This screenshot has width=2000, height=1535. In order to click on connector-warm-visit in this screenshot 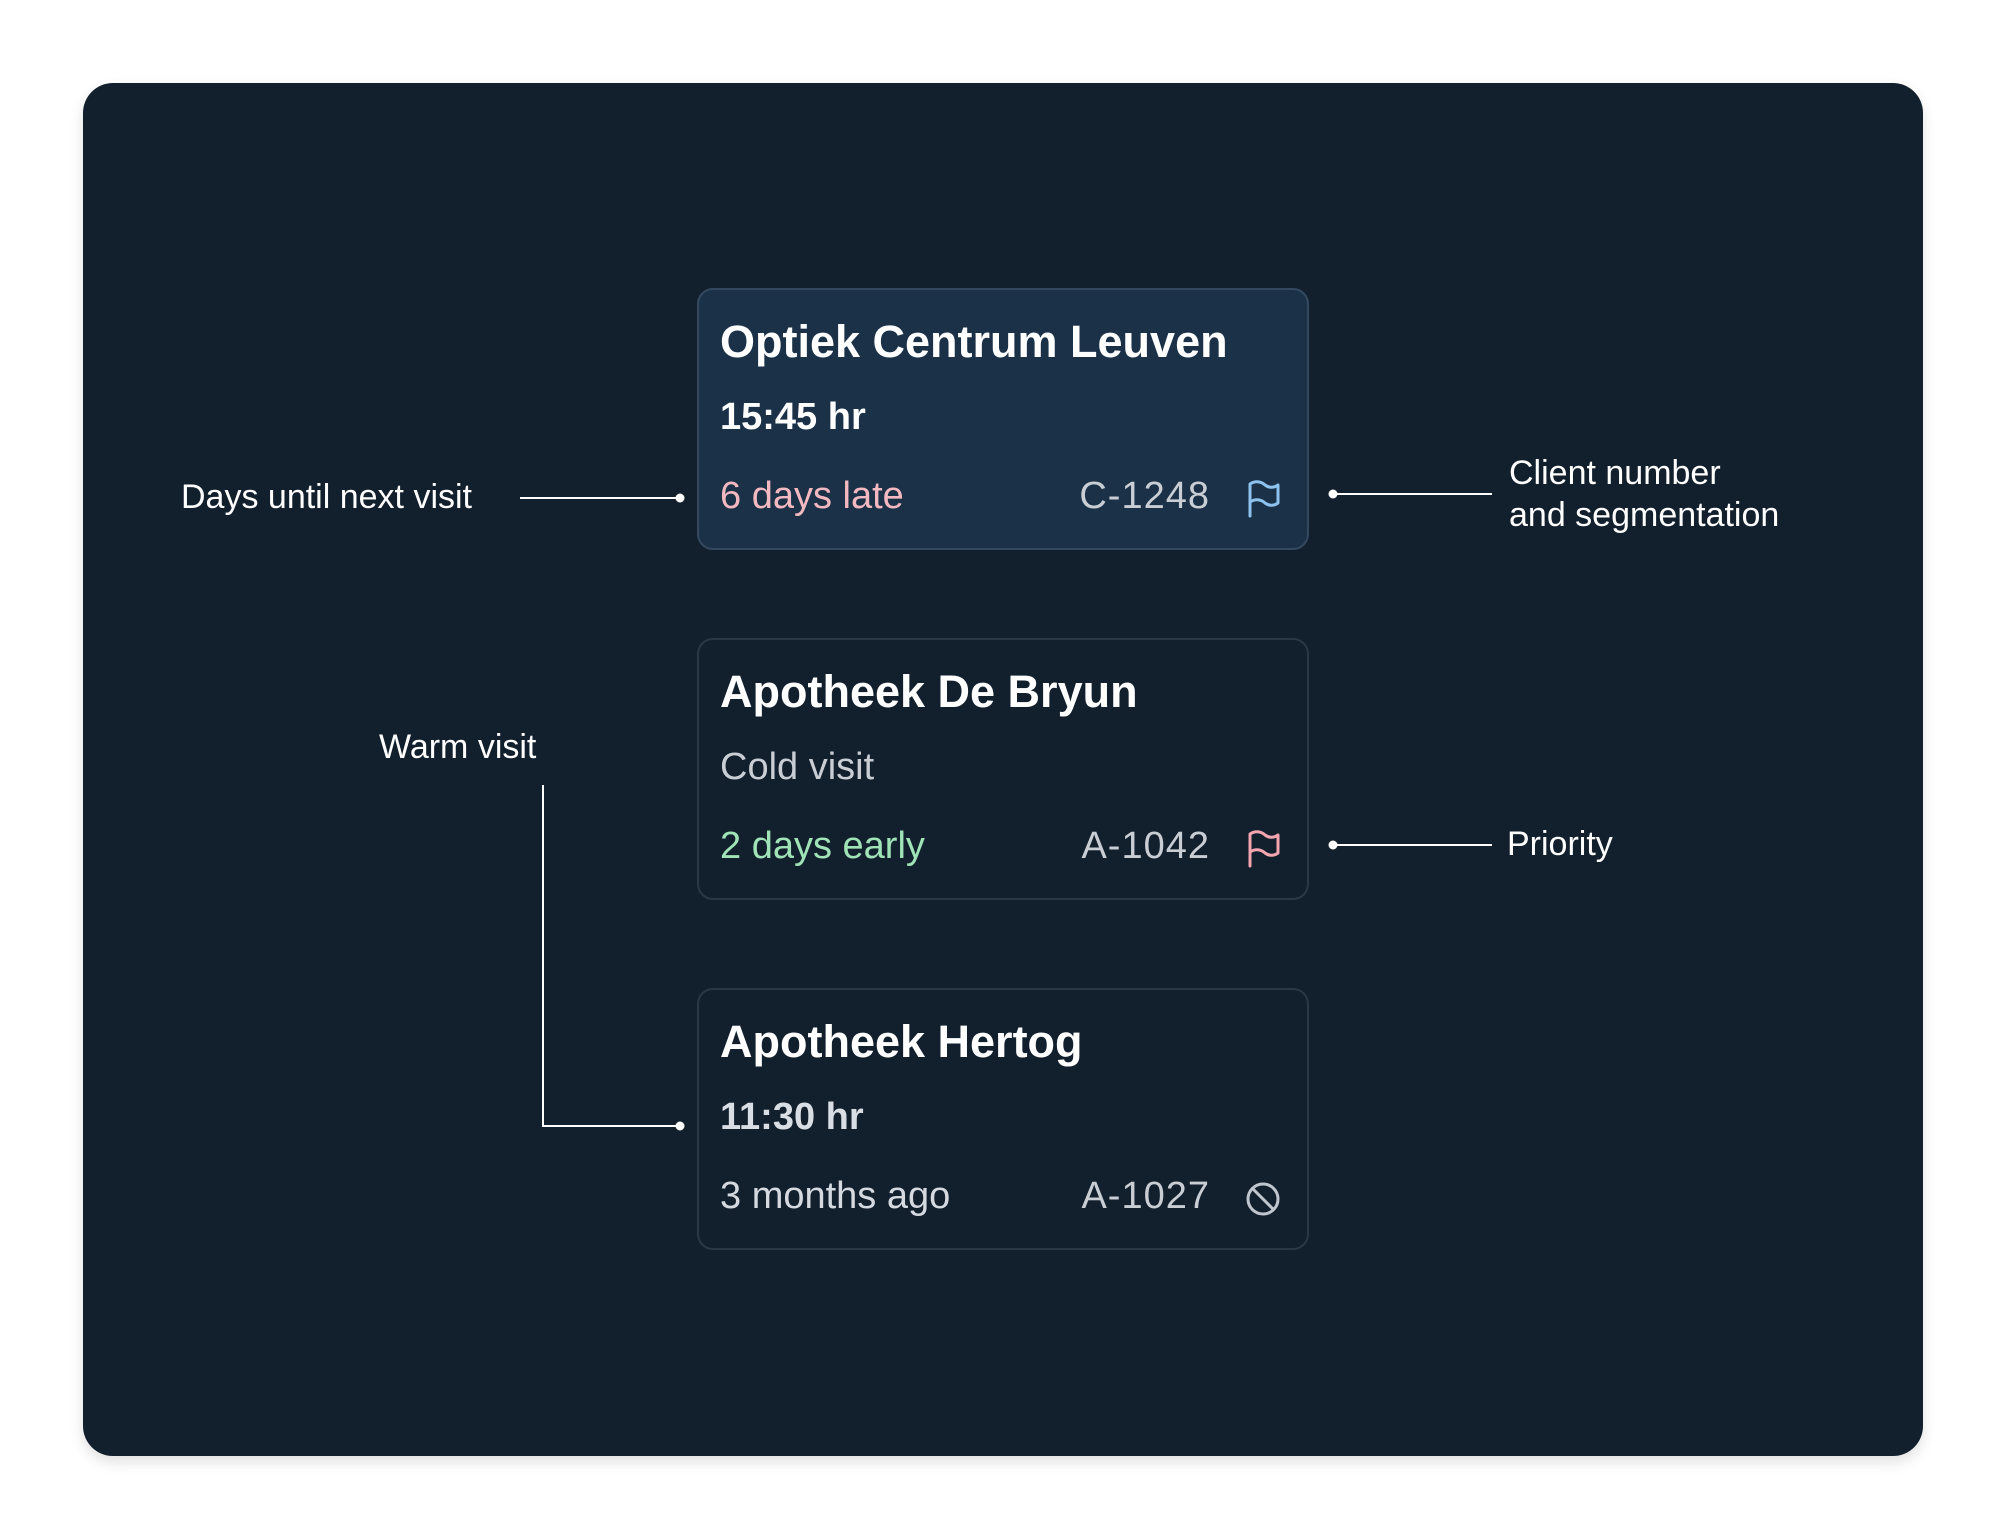, I will do `click(611, 956)`.